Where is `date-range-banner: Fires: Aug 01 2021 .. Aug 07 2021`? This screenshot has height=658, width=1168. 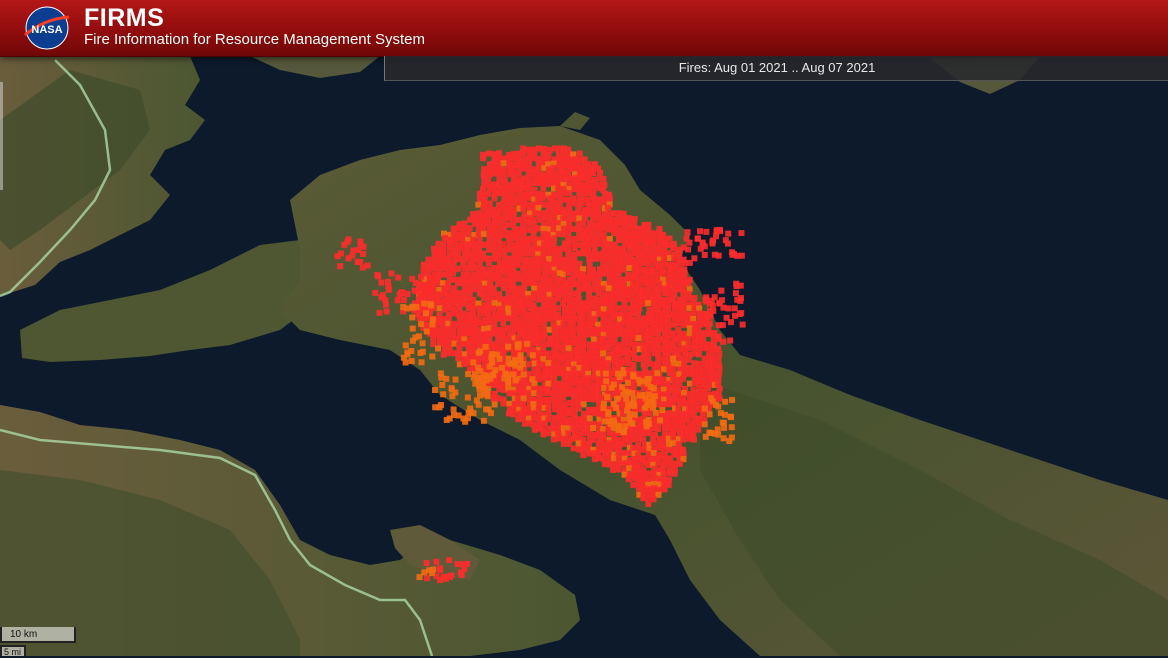
date-range-banner: Fires: Aug 01 2021 .. Aug 07 2021 is located at coordinates (776, 68).